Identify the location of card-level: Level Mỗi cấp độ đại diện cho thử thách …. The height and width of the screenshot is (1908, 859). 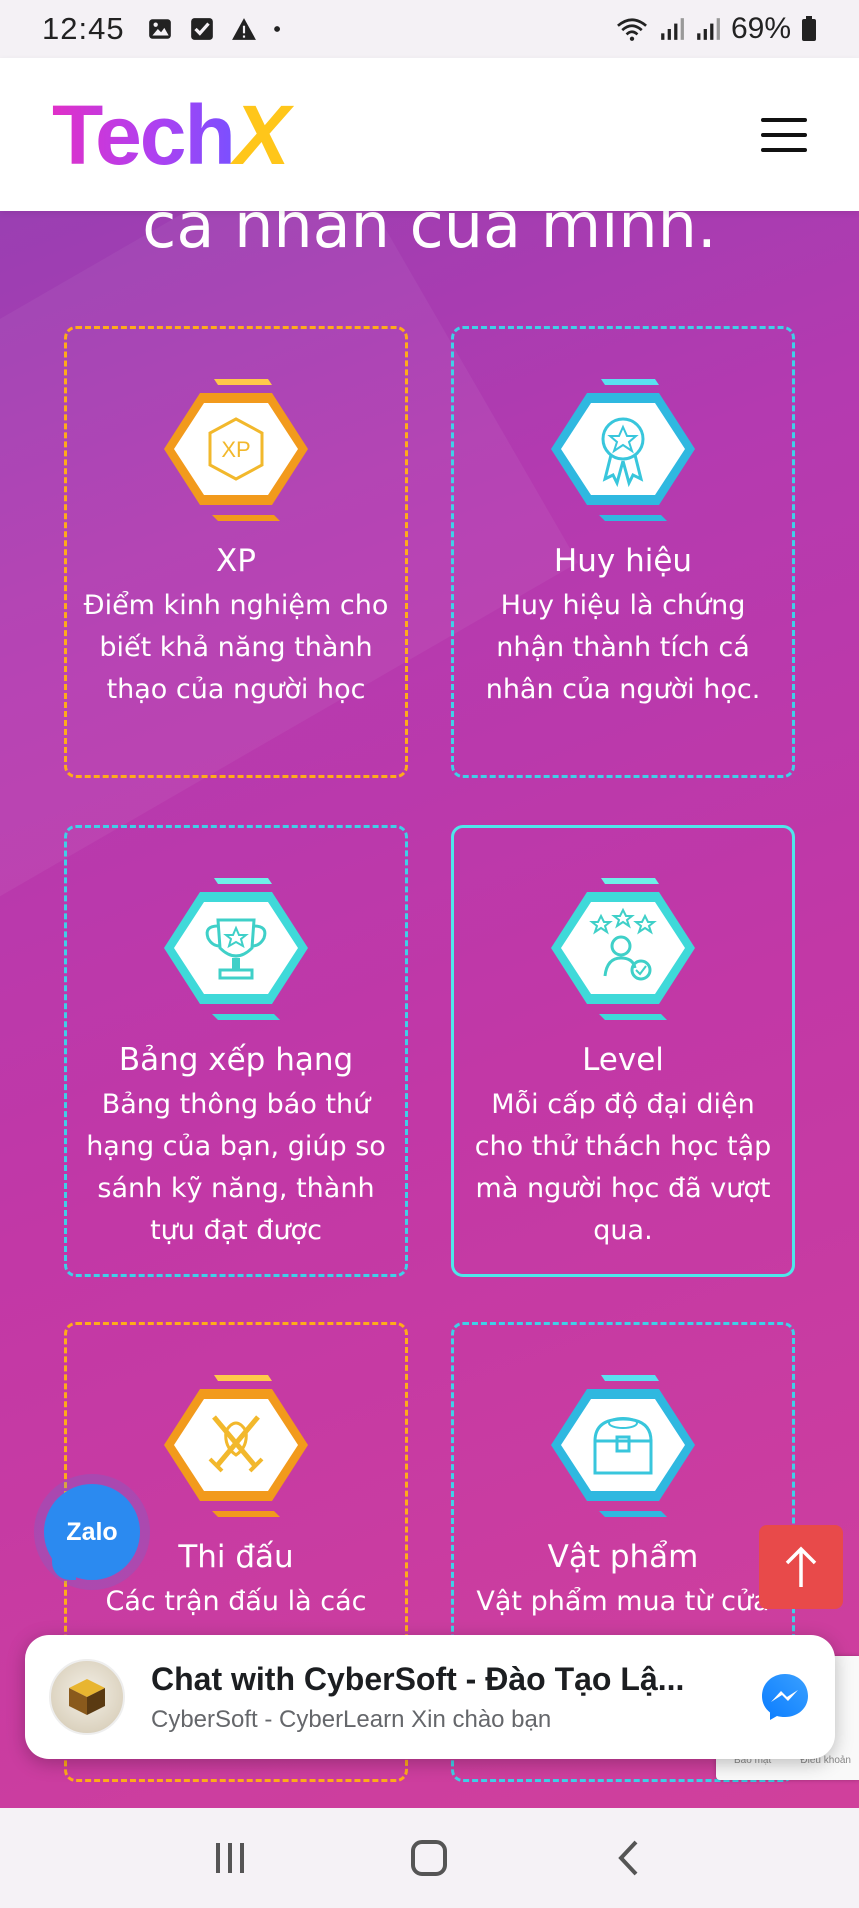
(623, 1051).